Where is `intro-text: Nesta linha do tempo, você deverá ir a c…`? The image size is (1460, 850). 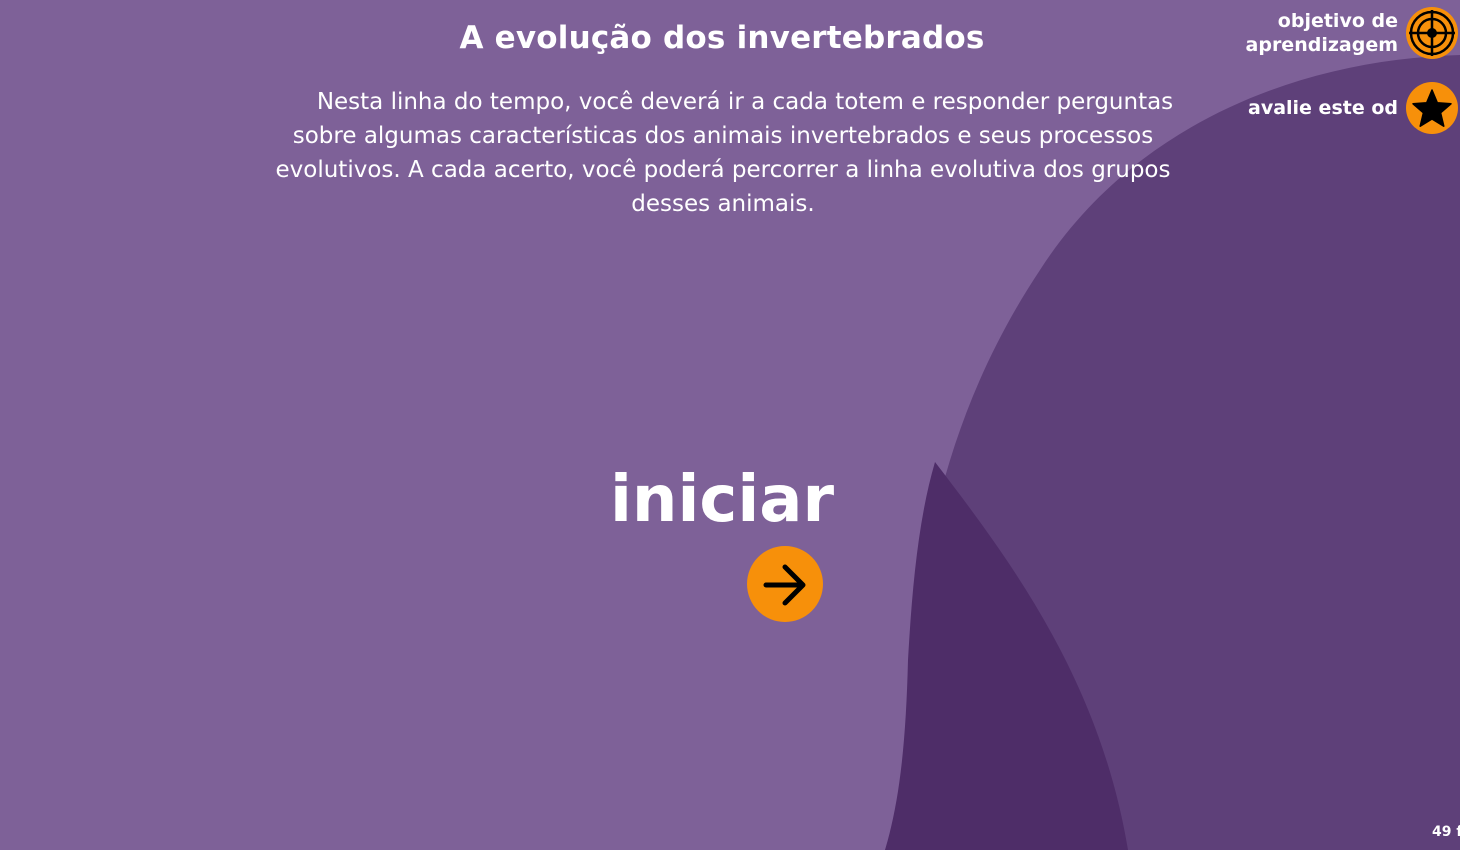 intro-text: Nesta linha do tempo, você deverá ir a c… is located at coordinates (724, 153).